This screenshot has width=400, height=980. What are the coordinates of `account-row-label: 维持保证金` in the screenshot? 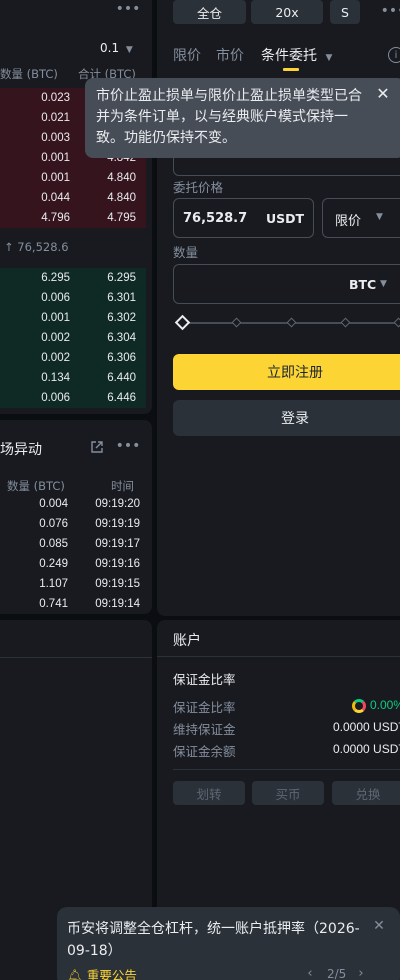 It's located at (204, 729).